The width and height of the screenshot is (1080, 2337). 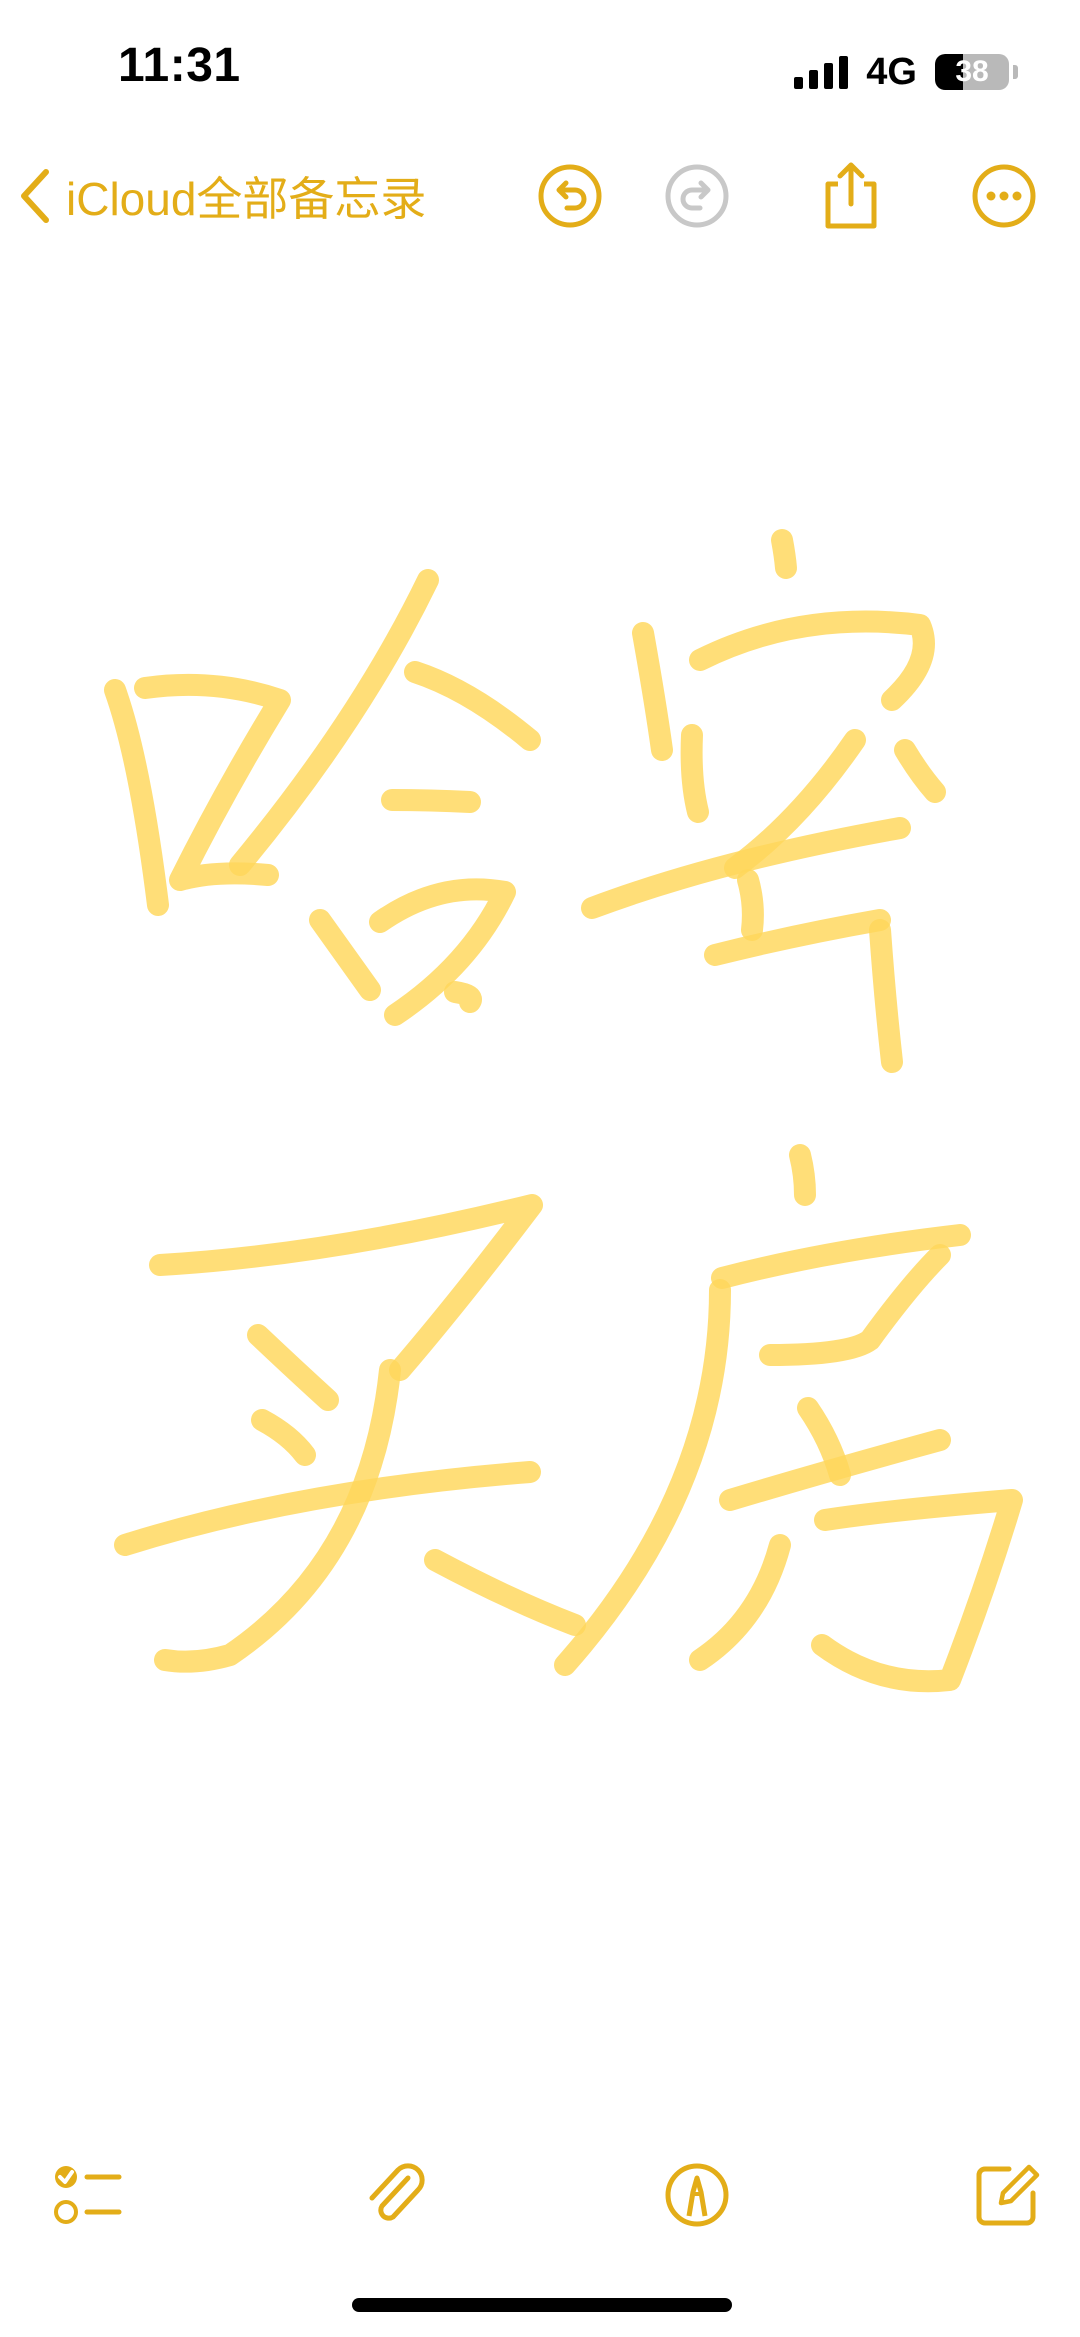 I want to click on home-indicator, so click(x=542, y=2305).